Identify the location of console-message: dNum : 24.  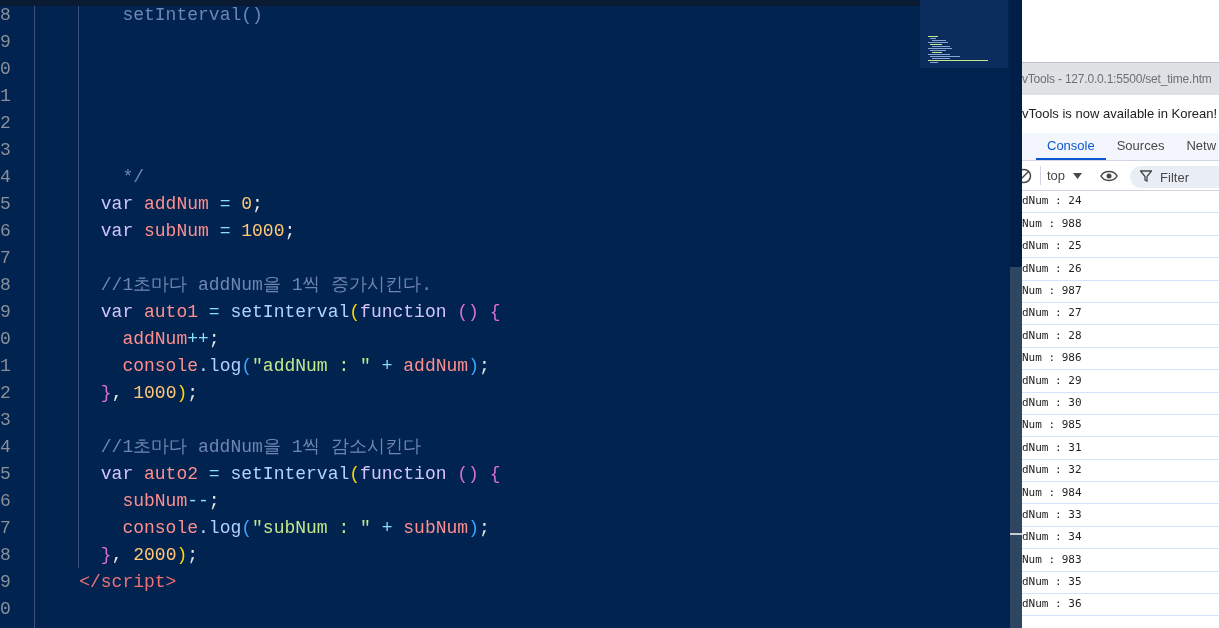
(1052, 201).